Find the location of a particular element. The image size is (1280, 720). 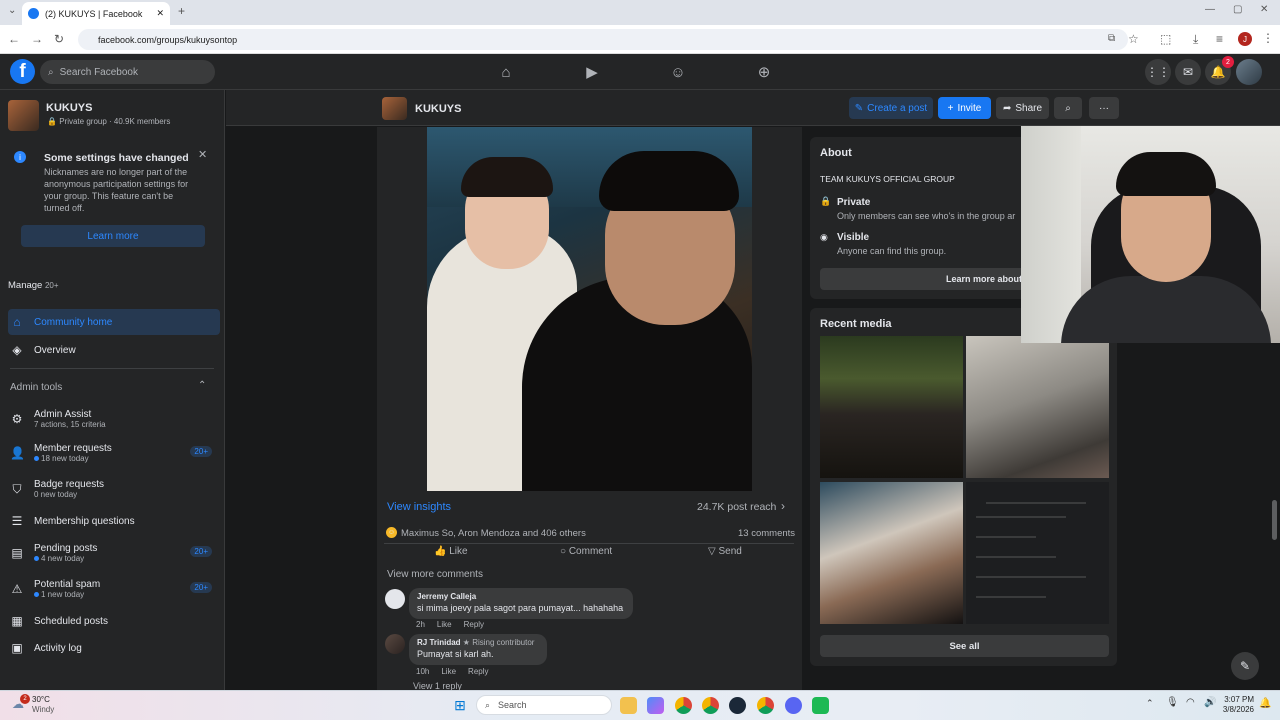

learn-more-button: Learn more is located at coordinates (113, 236).